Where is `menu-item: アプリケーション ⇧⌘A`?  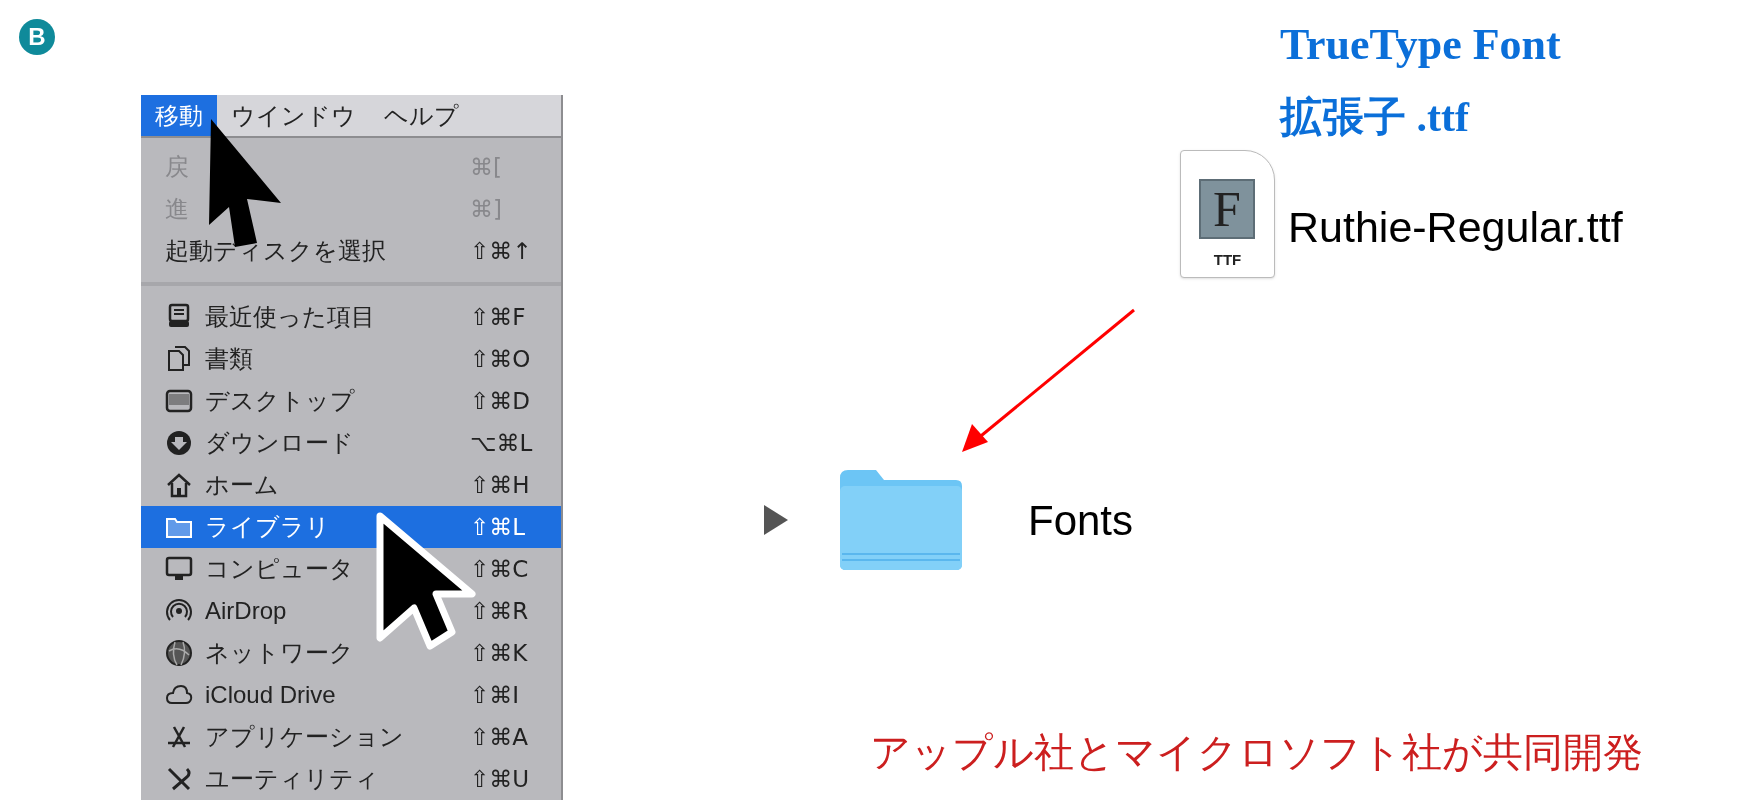 menu-item: アプリケーション ⇧⌘A is located at coordinates (351, 737).